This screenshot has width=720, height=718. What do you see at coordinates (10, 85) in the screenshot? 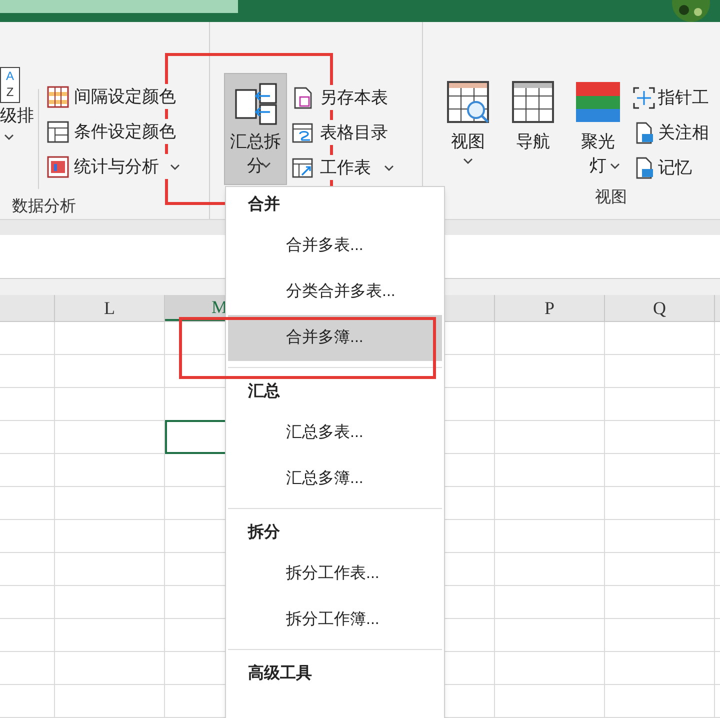
I see `sort-icon: A Z` at bounding box center [10, 85].